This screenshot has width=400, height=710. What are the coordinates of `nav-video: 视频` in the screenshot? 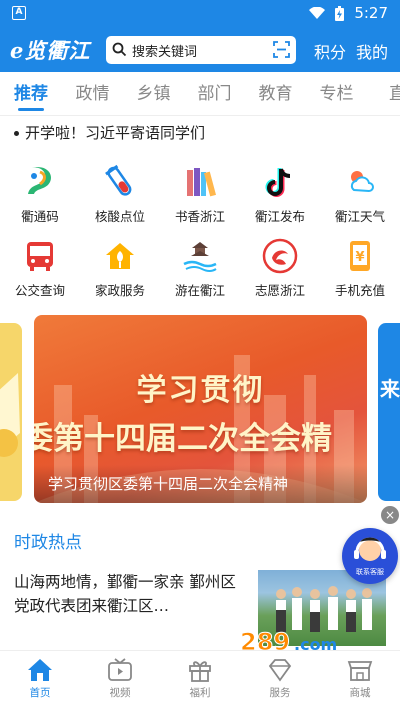 It's located at (120, 680).